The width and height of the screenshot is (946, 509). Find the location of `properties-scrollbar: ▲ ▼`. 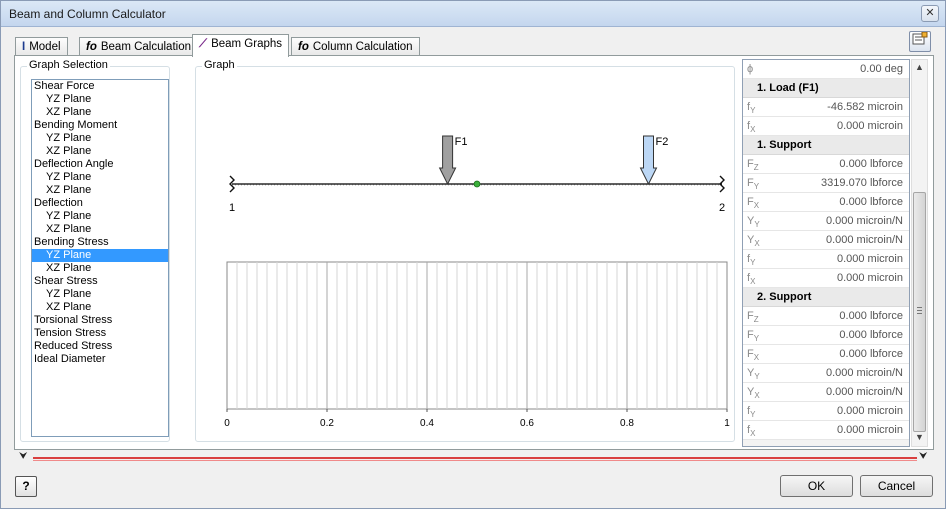

properties-scrollbar: ▲ ▼ is located at coordinates (919, 253).